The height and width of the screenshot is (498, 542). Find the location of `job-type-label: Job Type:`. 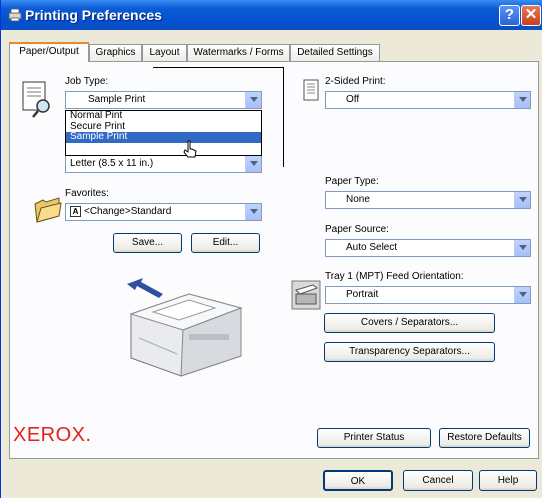

job-type-label: Job Type: is located at coordinates (87, 81).